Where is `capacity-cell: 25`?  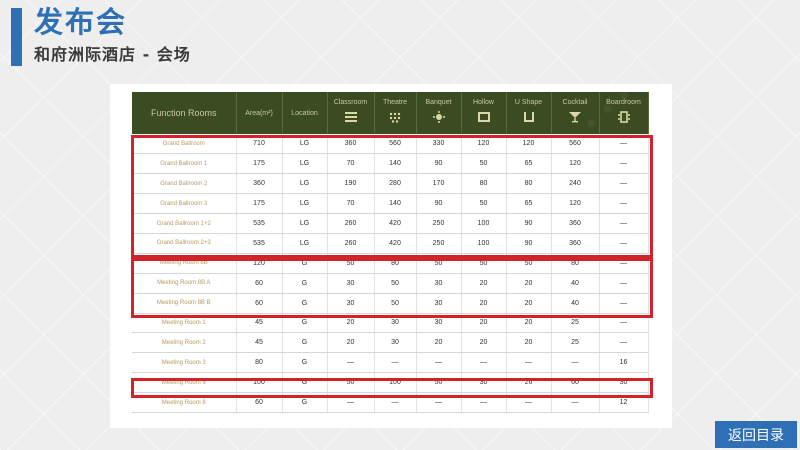 capacity-cell: 25 is located at coordinates (575, 323).